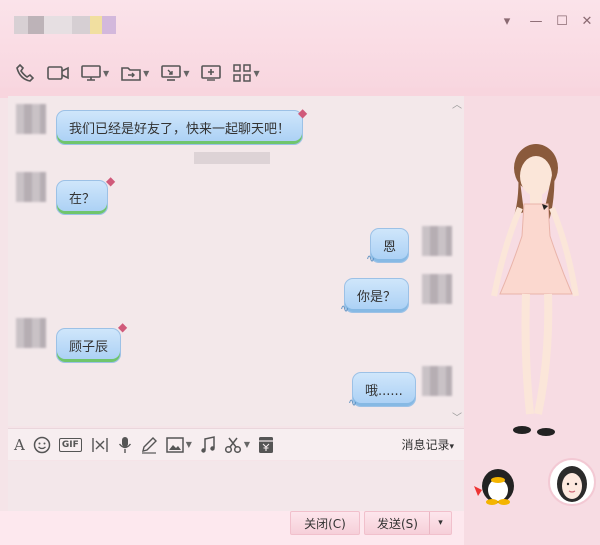 The width and height of the screenshot is (600, 545). Describe the element at coordinates (236, 486) in the screenshot. I see `message-input` at that location.